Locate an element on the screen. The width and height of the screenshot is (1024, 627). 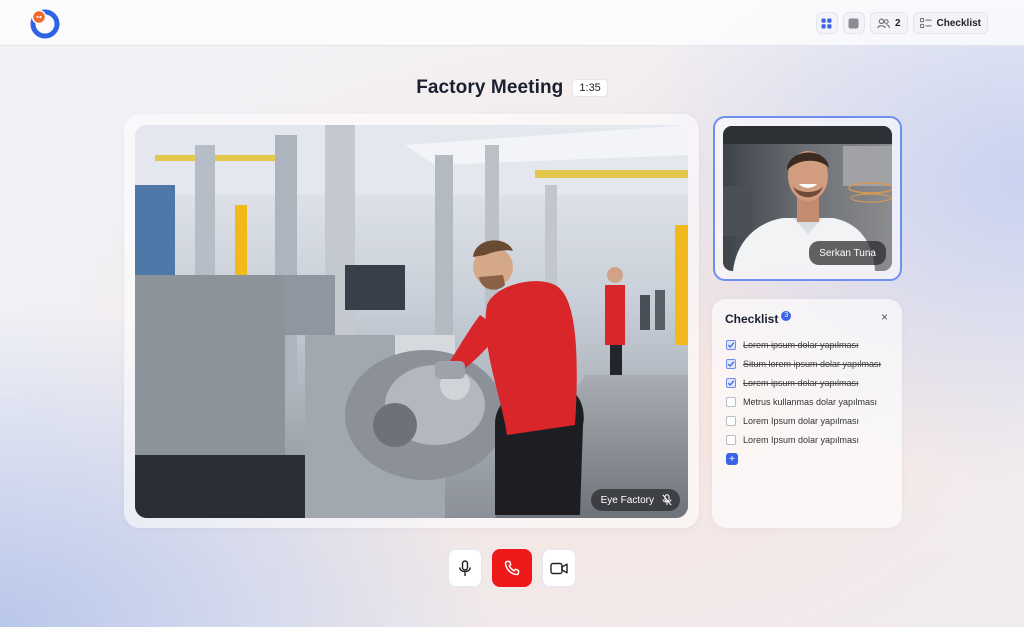
side-video-tile: Serkan Tuna is located at coordinates (807, 198).